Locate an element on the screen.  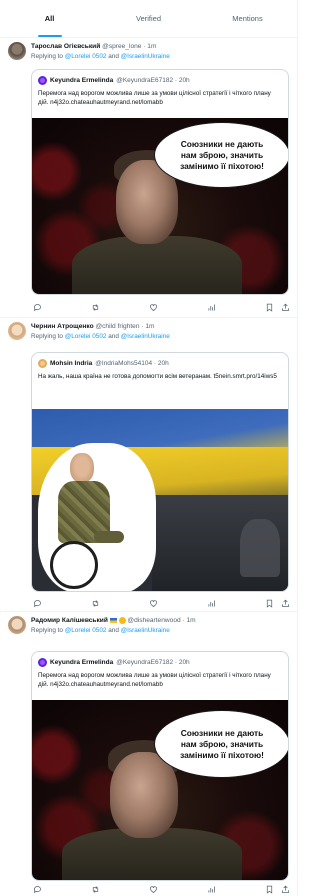
tweet-header: Тарослав Огієвський @spree_lone · 1m is located at coordinates (161, 46).